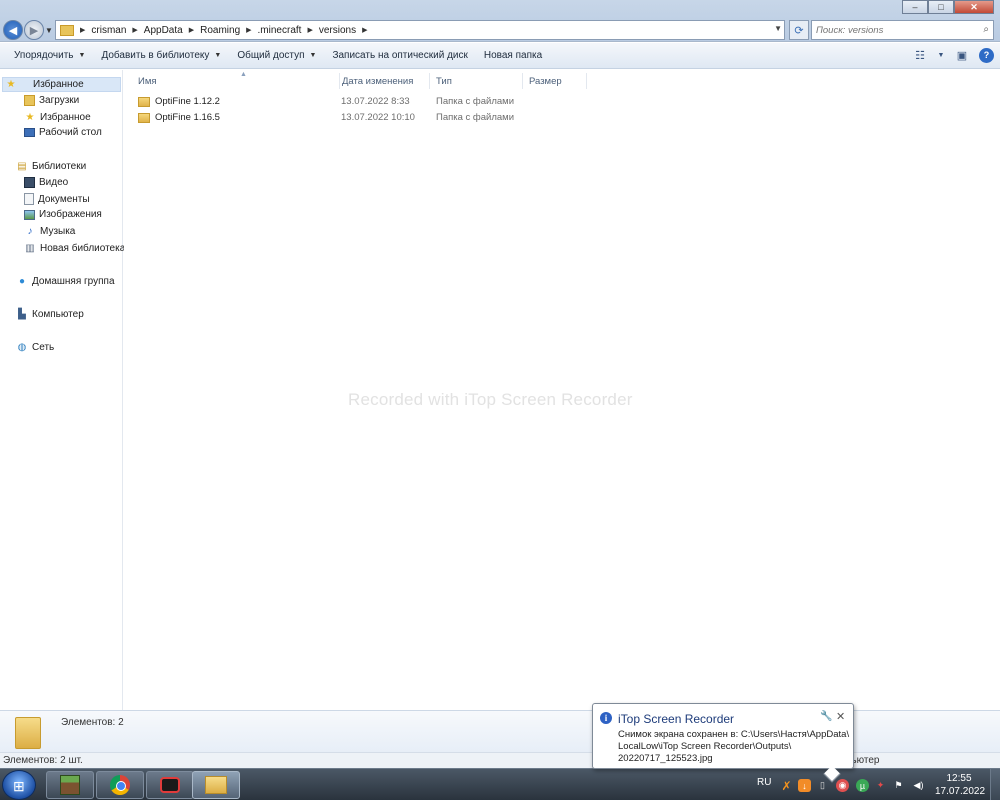 This screenshot has height=800, width=1000. What do you see at coordinates (962, 55) in the screenshot?
I see `preview-pane-icon: ▣` at bounding box center [962, 55].